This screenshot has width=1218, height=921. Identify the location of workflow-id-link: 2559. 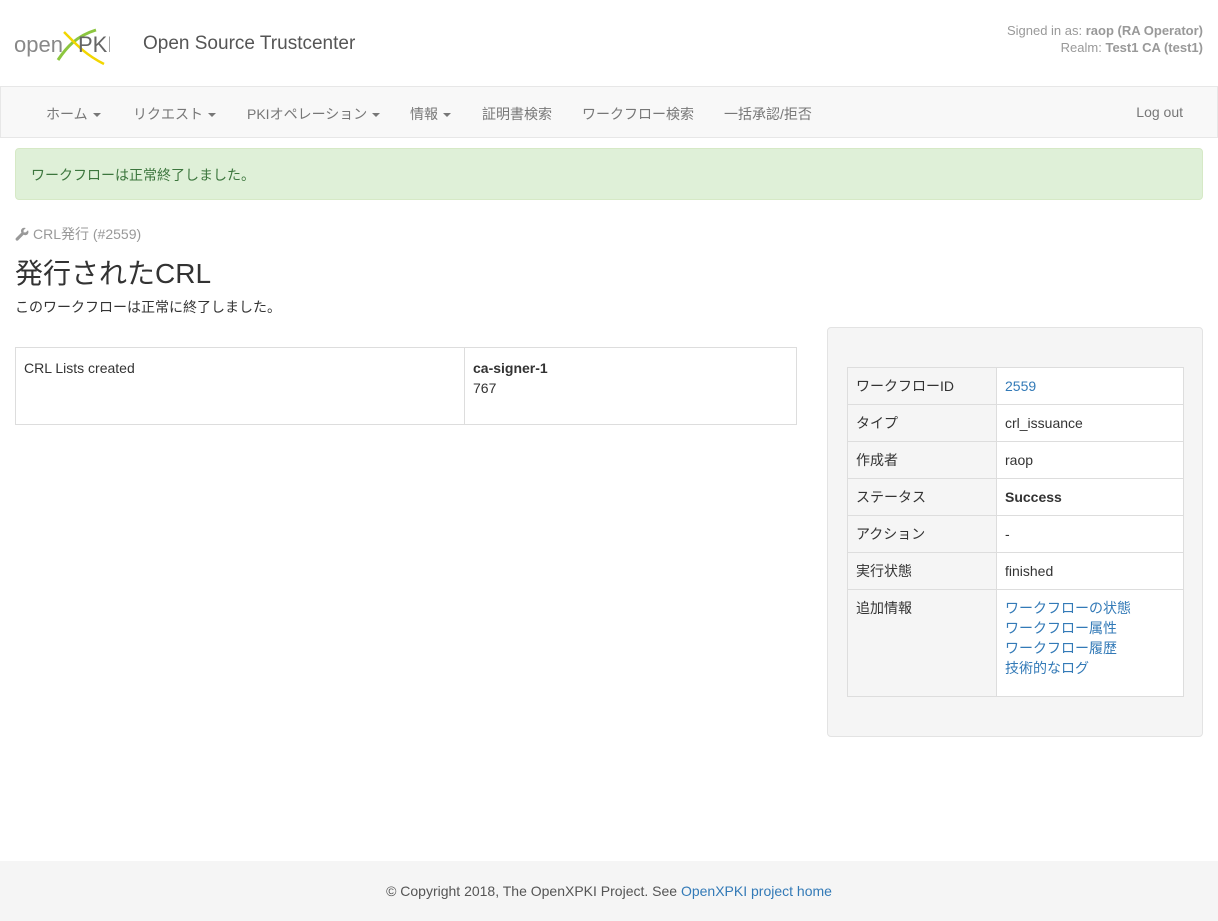
(1090, 386).